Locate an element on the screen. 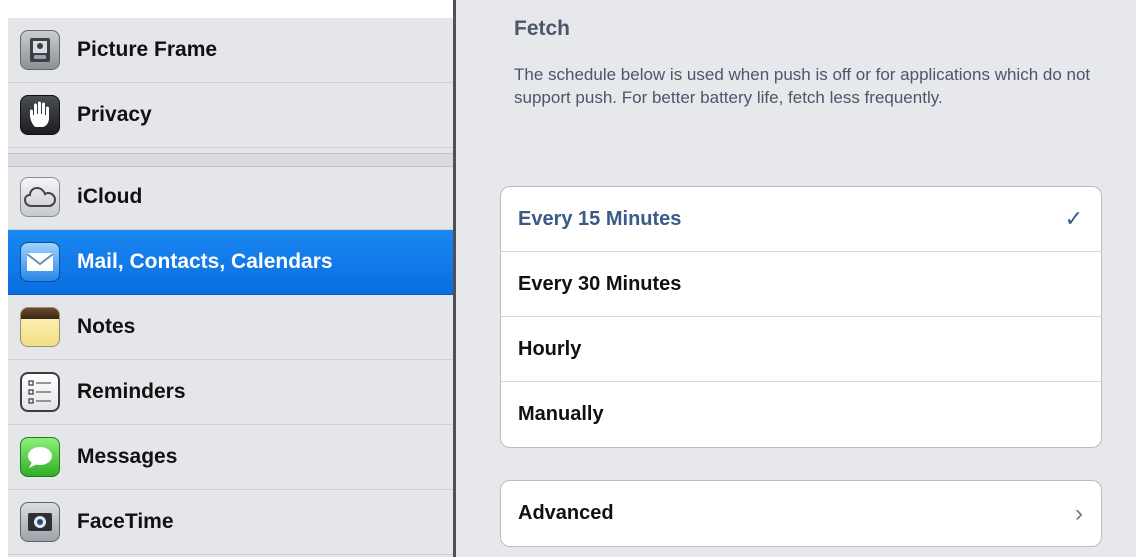 Image resolution: width=1136 pixels, height=557 pixels. advanced-group: Advanced › is located at coordinates (801, 513).